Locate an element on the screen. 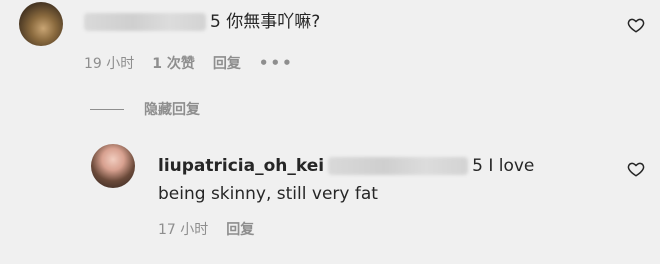 The image size is (660, 264). reply-reply-button: 回复 is located at coordinates (240, 229).